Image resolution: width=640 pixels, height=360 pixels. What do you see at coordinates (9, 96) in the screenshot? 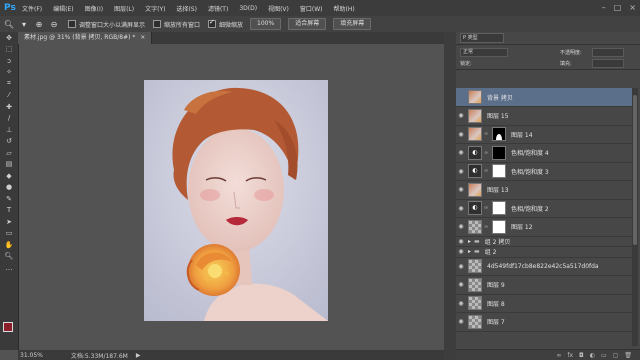
I see `eyedropper-icon: ⁄` at bounding box center [9, 96].